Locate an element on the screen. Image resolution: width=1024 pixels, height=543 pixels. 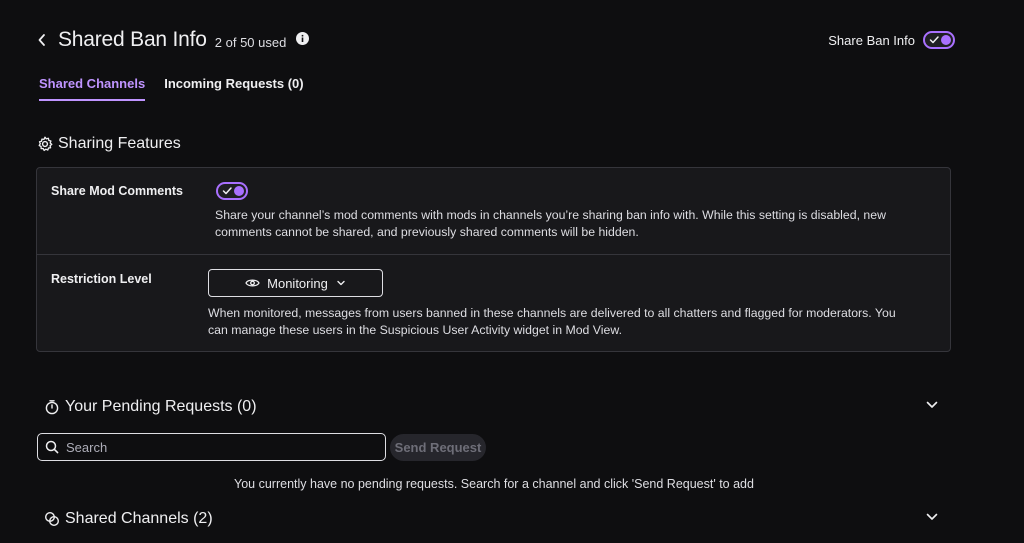
page-header: Shared Ban Info 2 of 50 used is located at coordinates (171, 40).